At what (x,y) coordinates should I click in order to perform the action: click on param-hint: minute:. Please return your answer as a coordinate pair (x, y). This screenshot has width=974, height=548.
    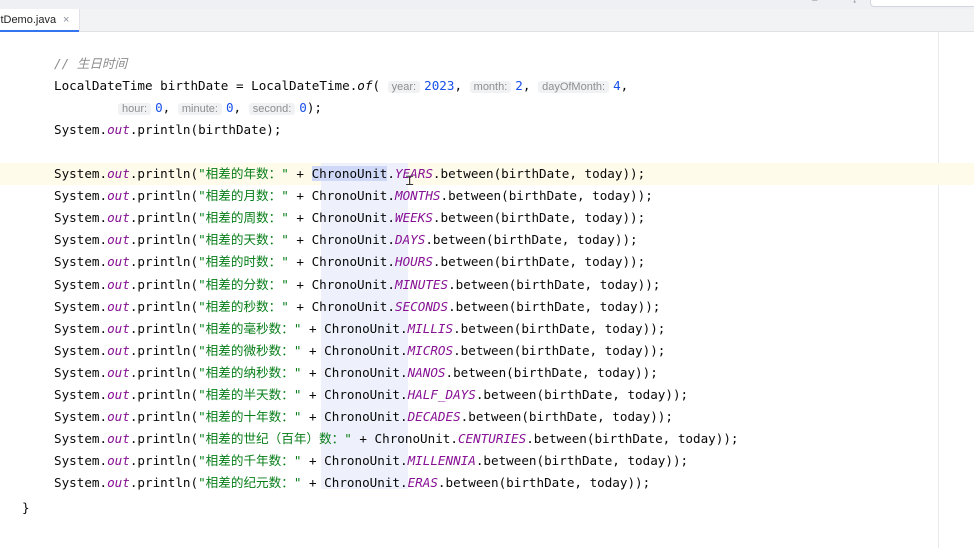
    Looking at the image, I should click on (199, 109).